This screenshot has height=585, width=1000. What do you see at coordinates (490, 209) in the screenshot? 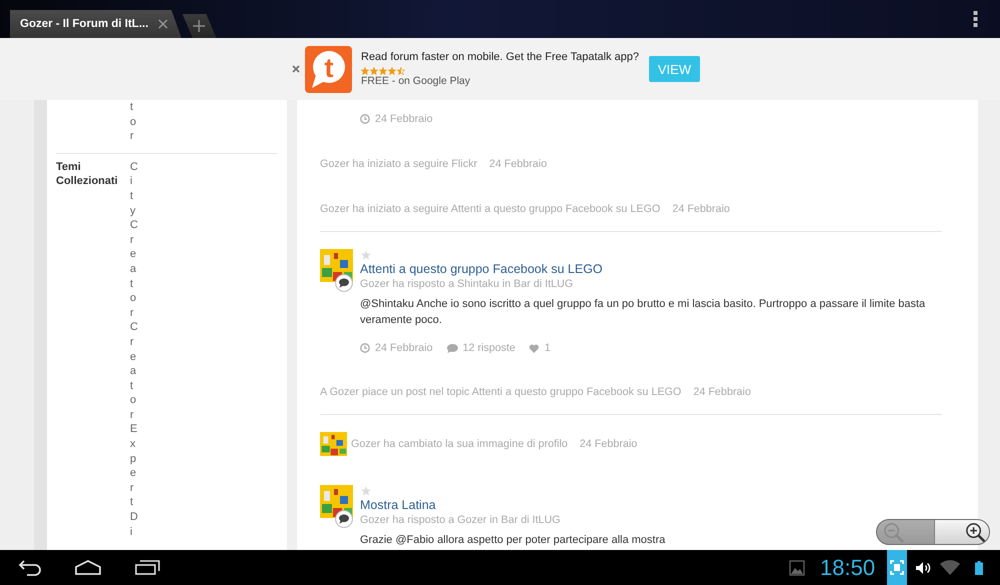
I see `activity-text: Gozer ha iniziato a seguire Attenti a questo gruppo Facebook su LEGO` at bounding box center [490, 209].